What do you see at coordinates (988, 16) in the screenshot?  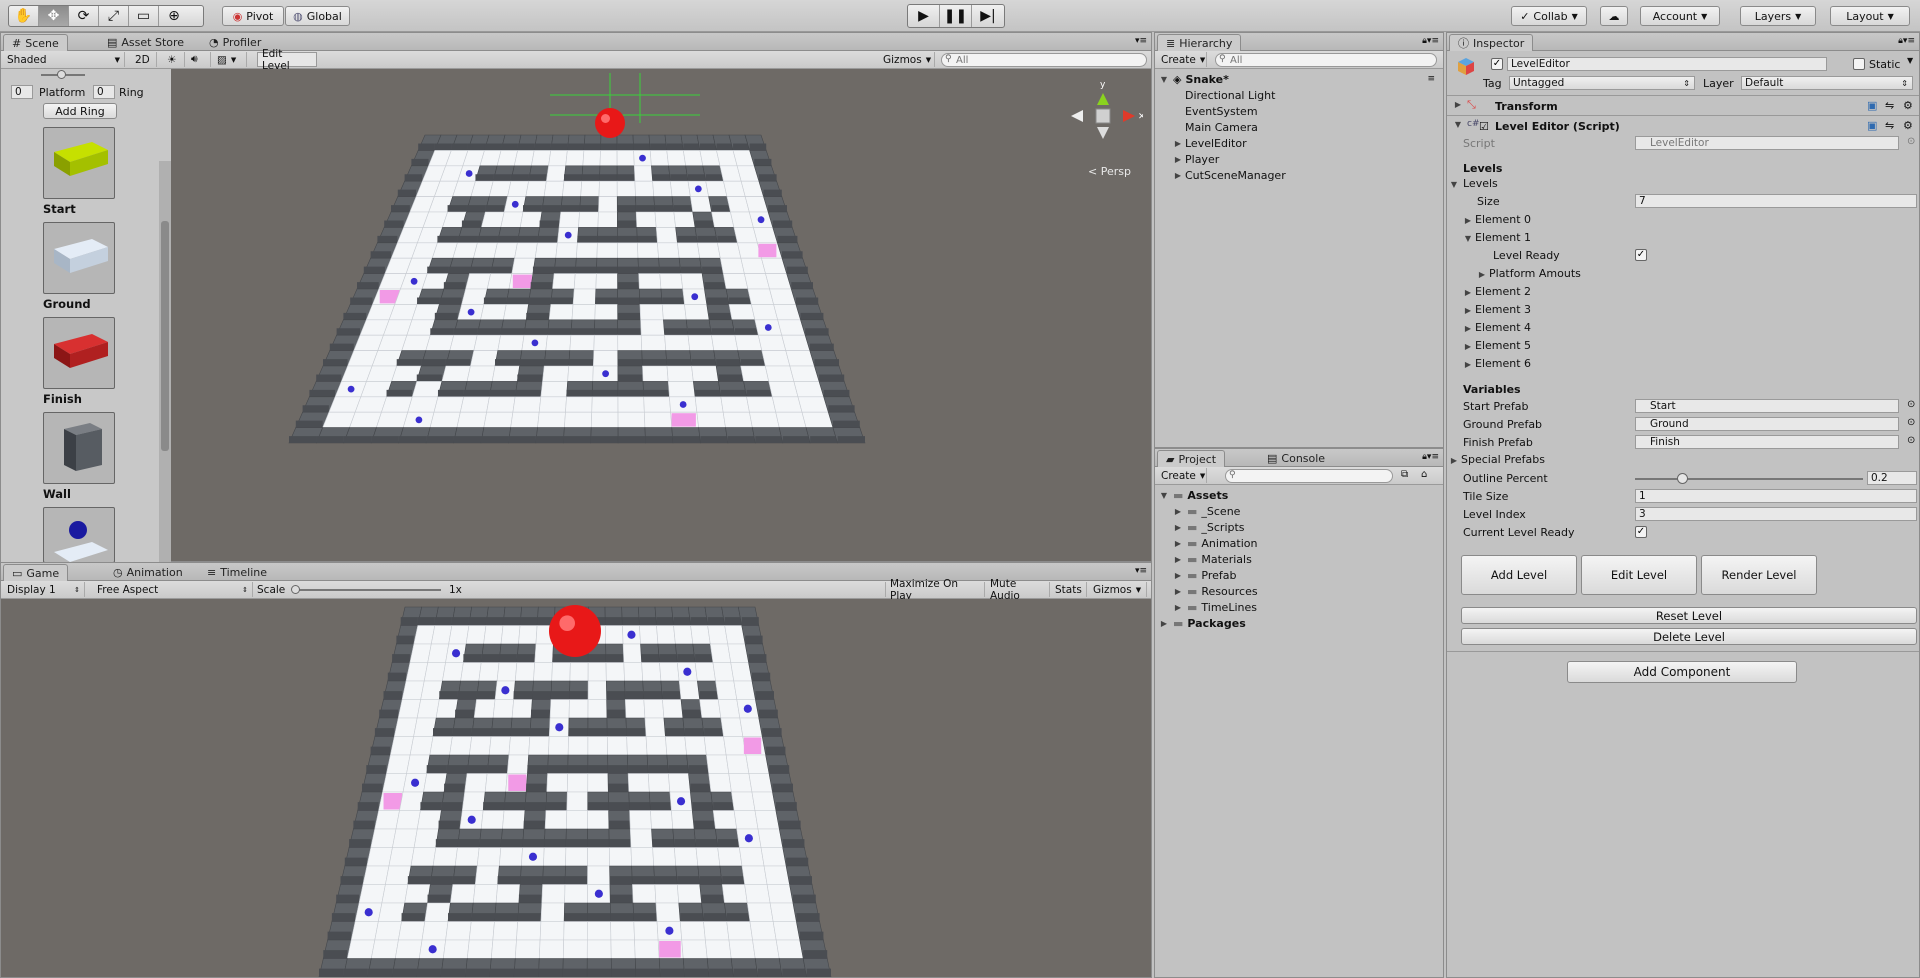 I see `step-button: ▶|` at bounding box center [988, 16].